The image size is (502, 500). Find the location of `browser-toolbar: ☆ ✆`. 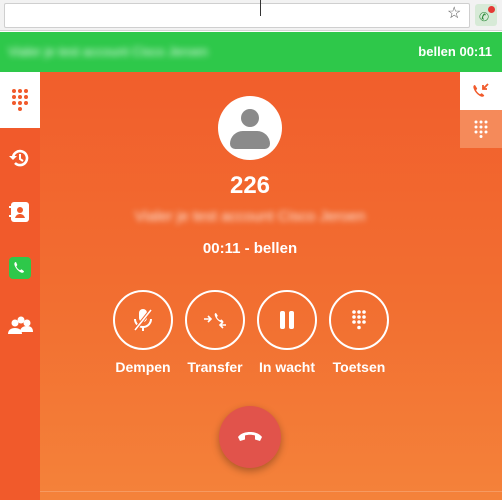

browser-toolbar: ☆ ✆ is located at coordinates (251, 15).